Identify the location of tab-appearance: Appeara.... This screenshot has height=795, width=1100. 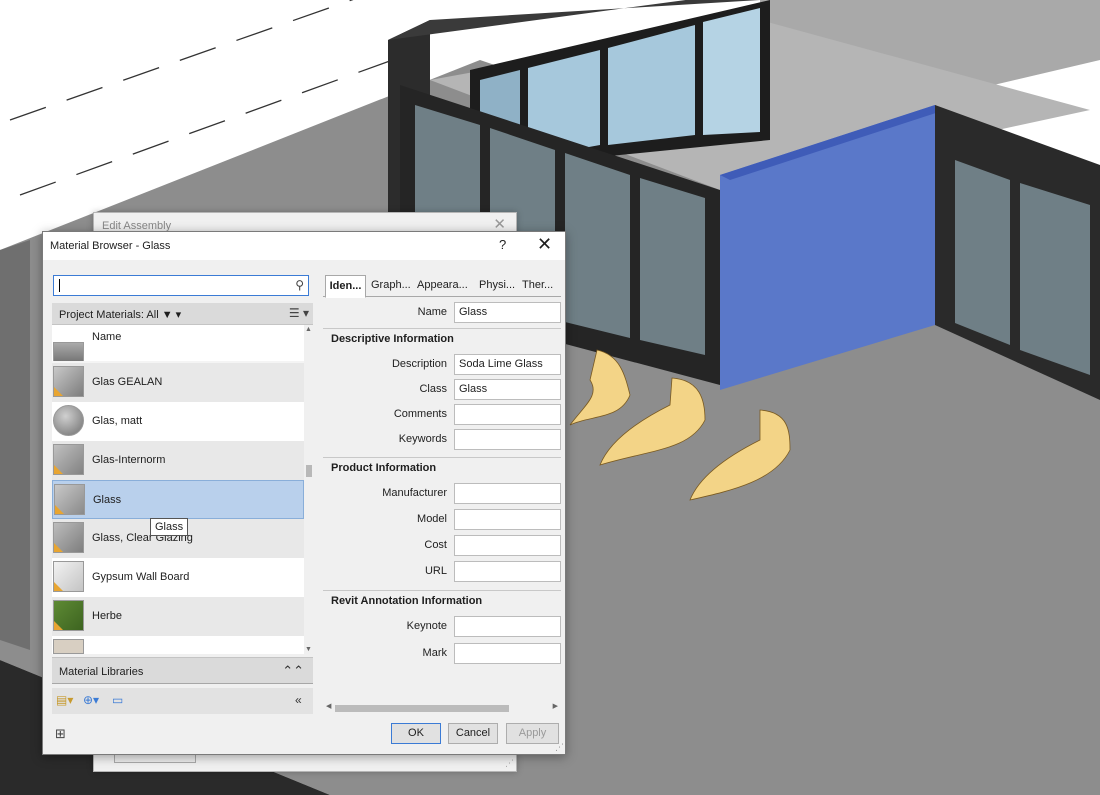
(442, 286).